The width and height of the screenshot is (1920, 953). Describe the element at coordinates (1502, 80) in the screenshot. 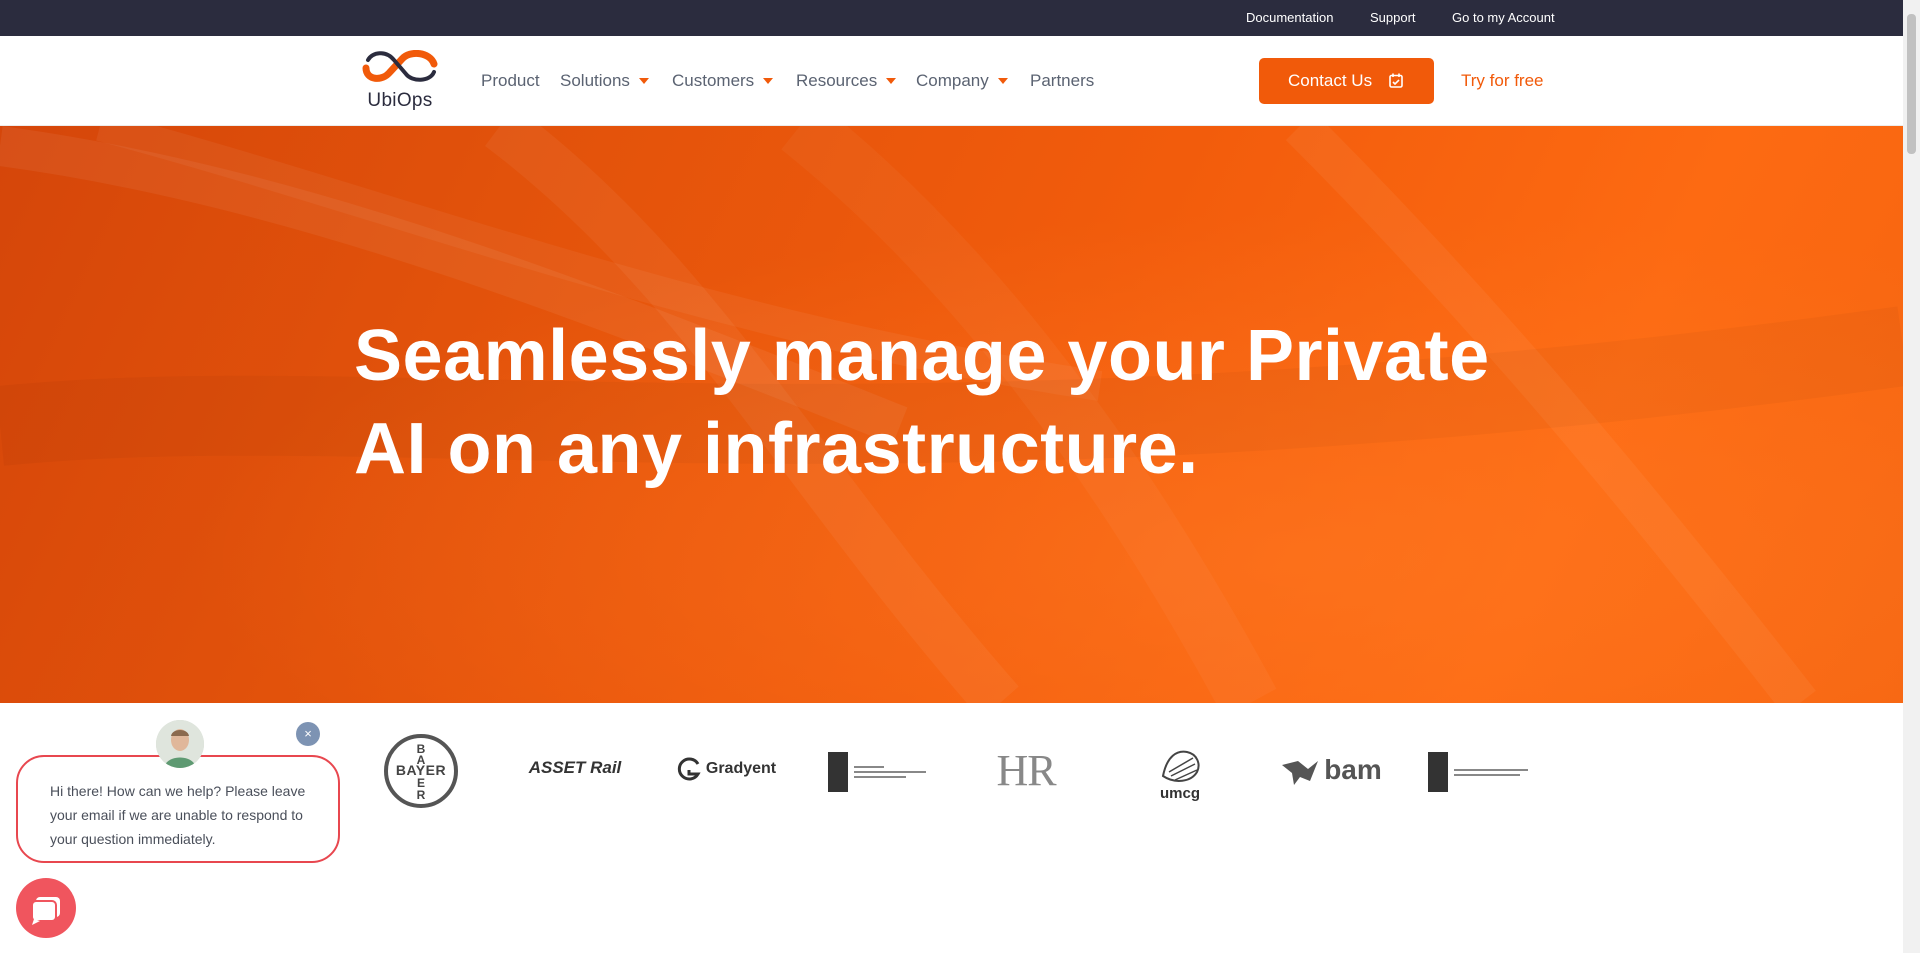

I see `try-for-free-link: Try for free` at that location.